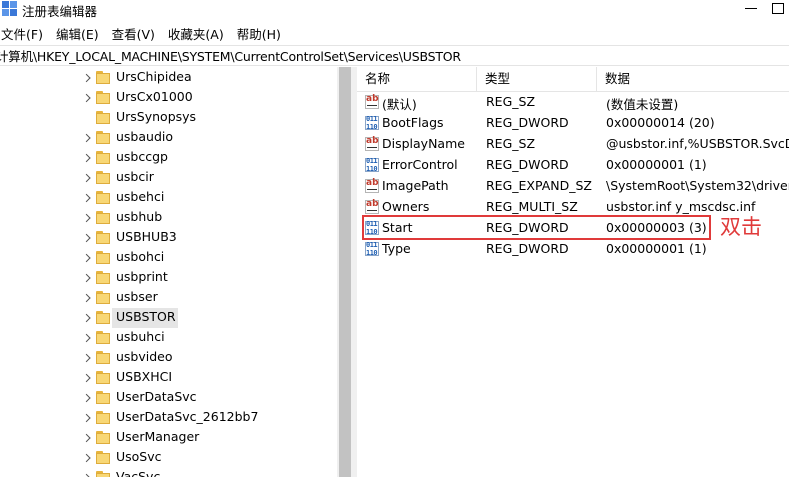 This screenshot has width=789, height=477. Describe the element at coordinates (537, 79) in the screenshot. I see `column-header-type: 类型` at that location.